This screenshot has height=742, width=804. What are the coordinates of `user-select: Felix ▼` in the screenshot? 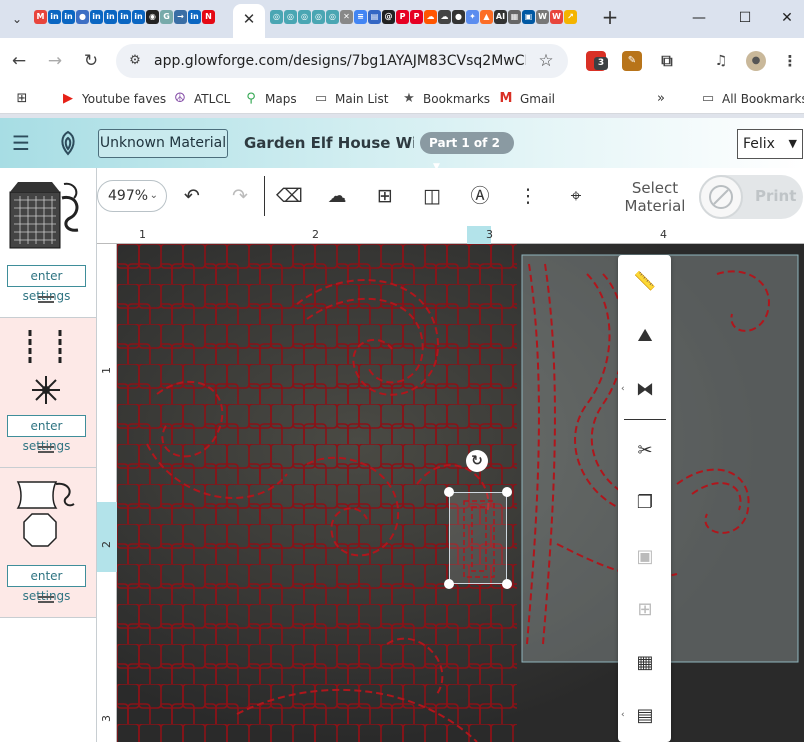 It's located at (770, 144).